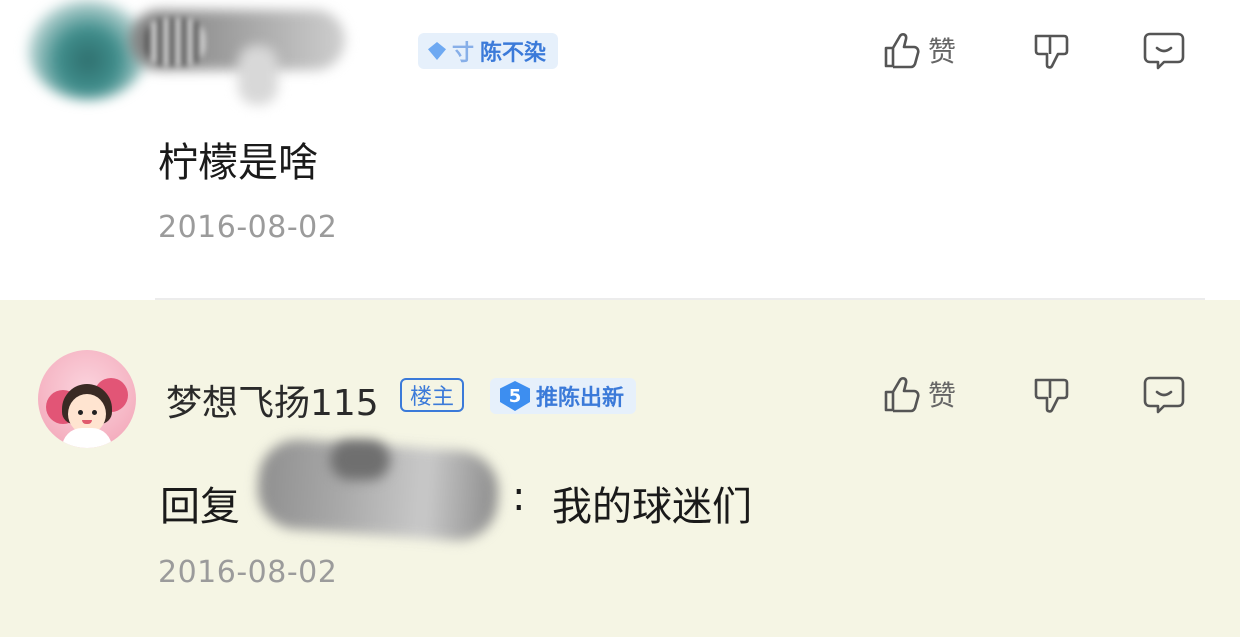 The height and width of the screenshot is (637, 1240). I want to click on gem-icon, so click(437, 51).